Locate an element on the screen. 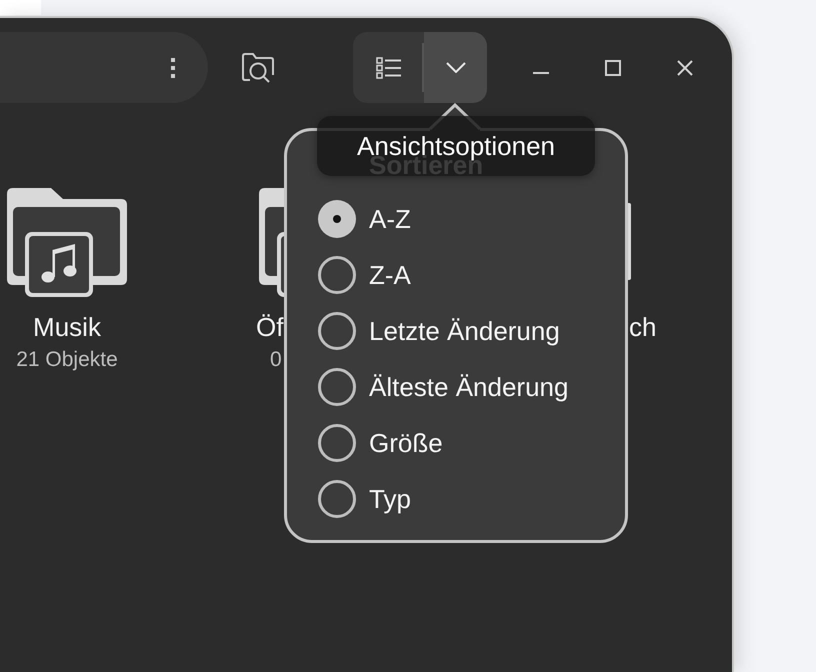  folder-icon is located at coordinates (271, 243).